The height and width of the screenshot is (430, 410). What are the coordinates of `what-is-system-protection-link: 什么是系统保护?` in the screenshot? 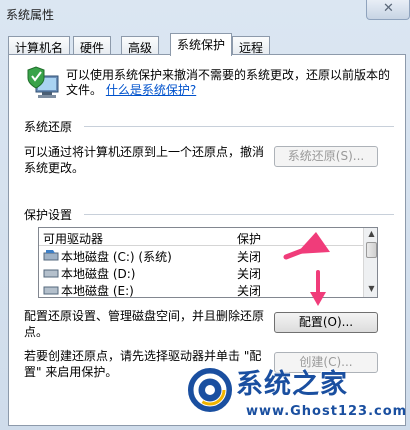 It's located at (151, 90).